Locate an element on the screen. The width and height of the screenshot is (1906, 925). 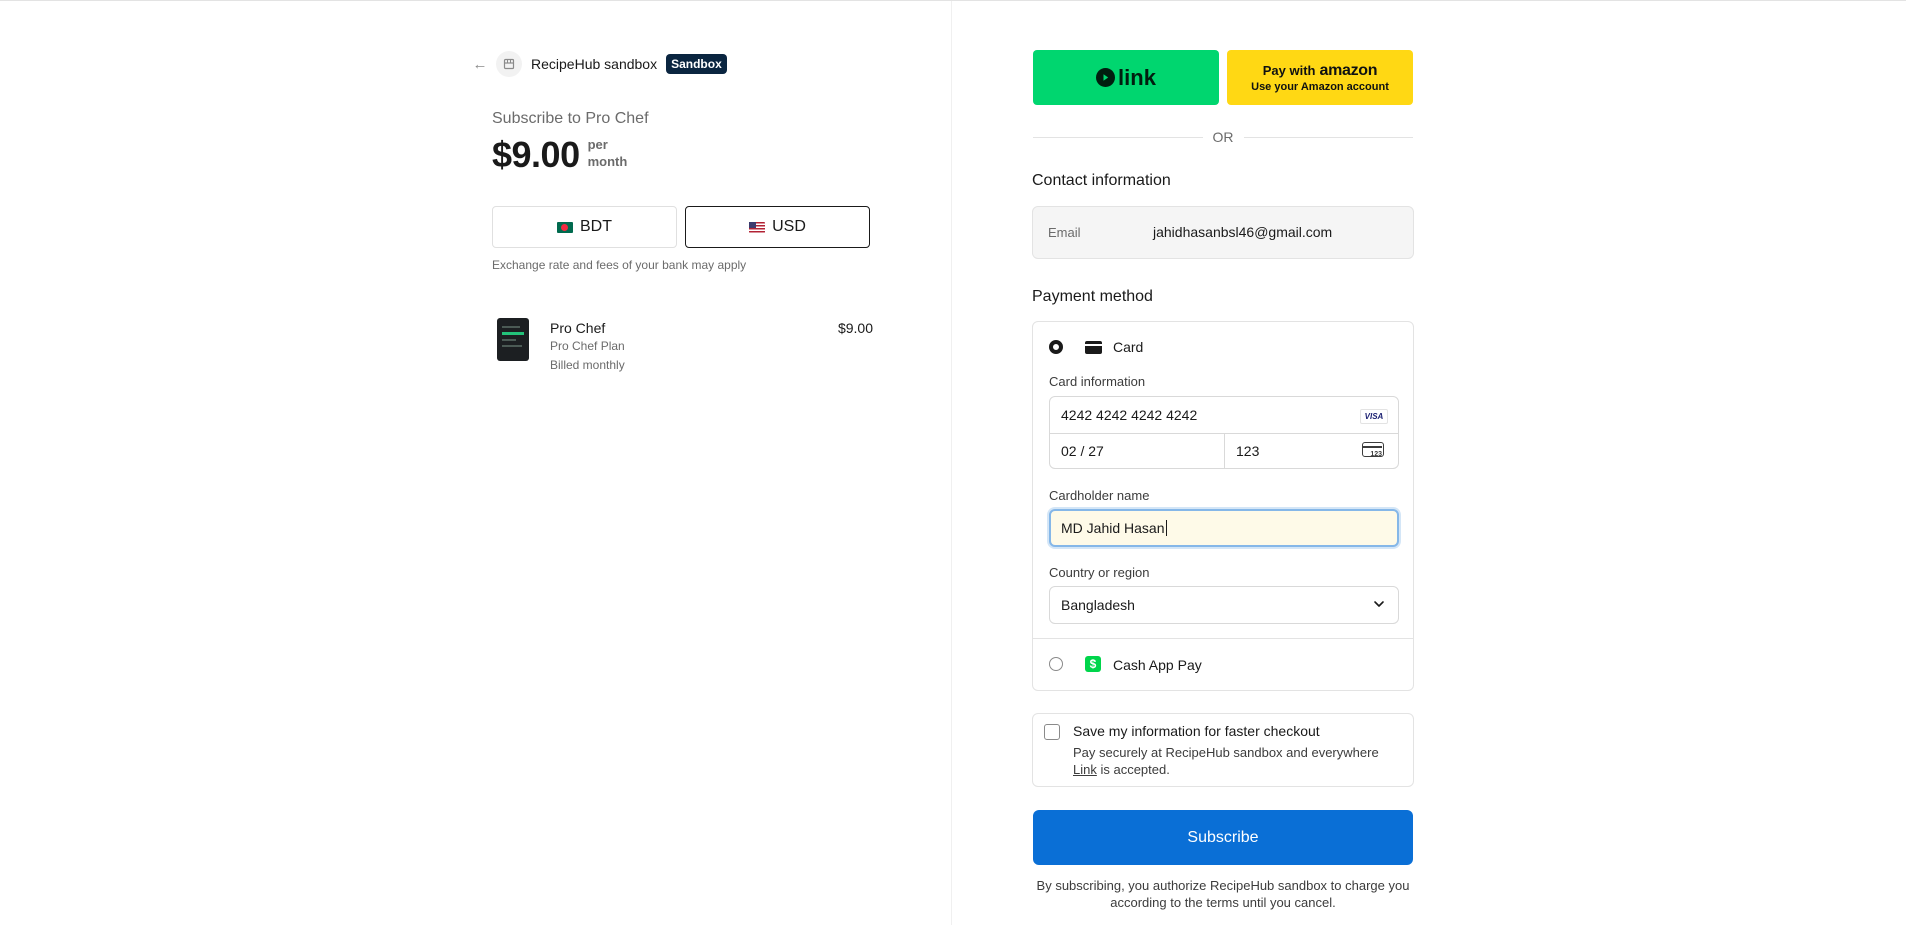
email-field: Email jahidhasanbsl46@gmail.com is located at coordinates (1223, 232).